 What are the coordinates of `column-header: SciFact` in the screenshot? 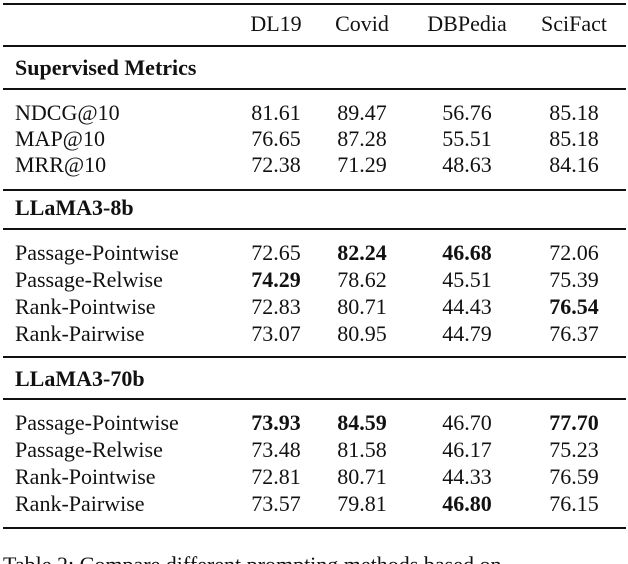 It's located at (574, 23).